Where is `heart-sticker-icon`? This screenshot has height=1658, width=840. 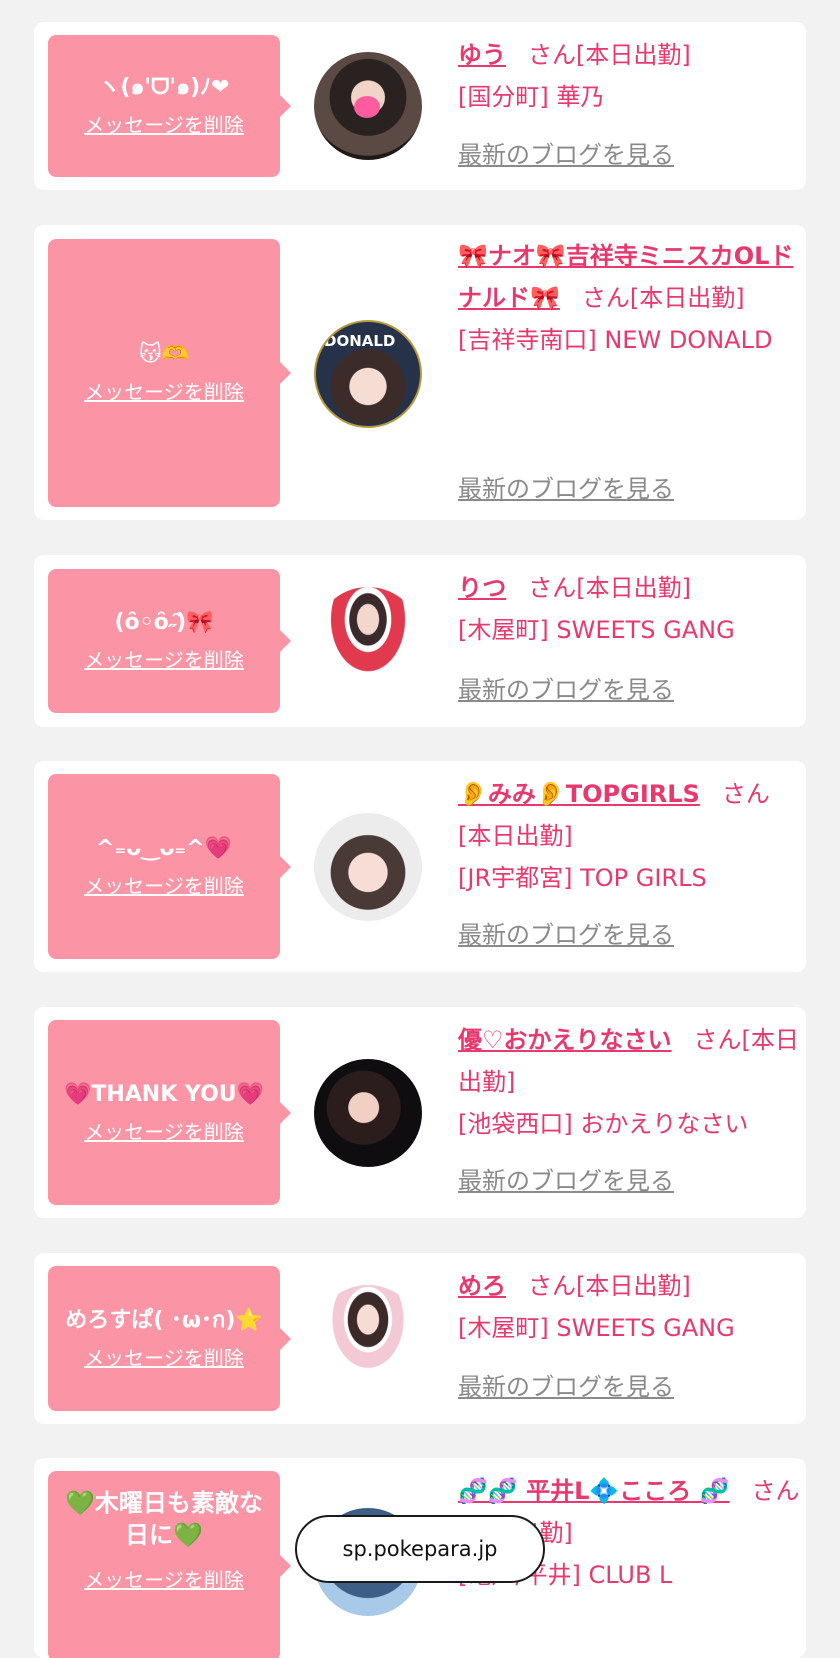 heart-sticker-icon is located at coordinates (367, 107).